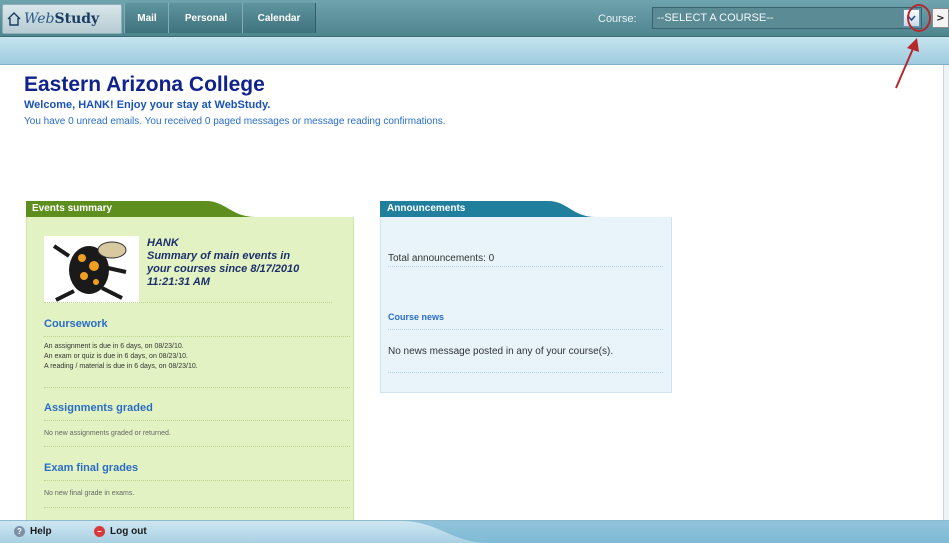  I want to click on scrollbar, so click(946, 292).